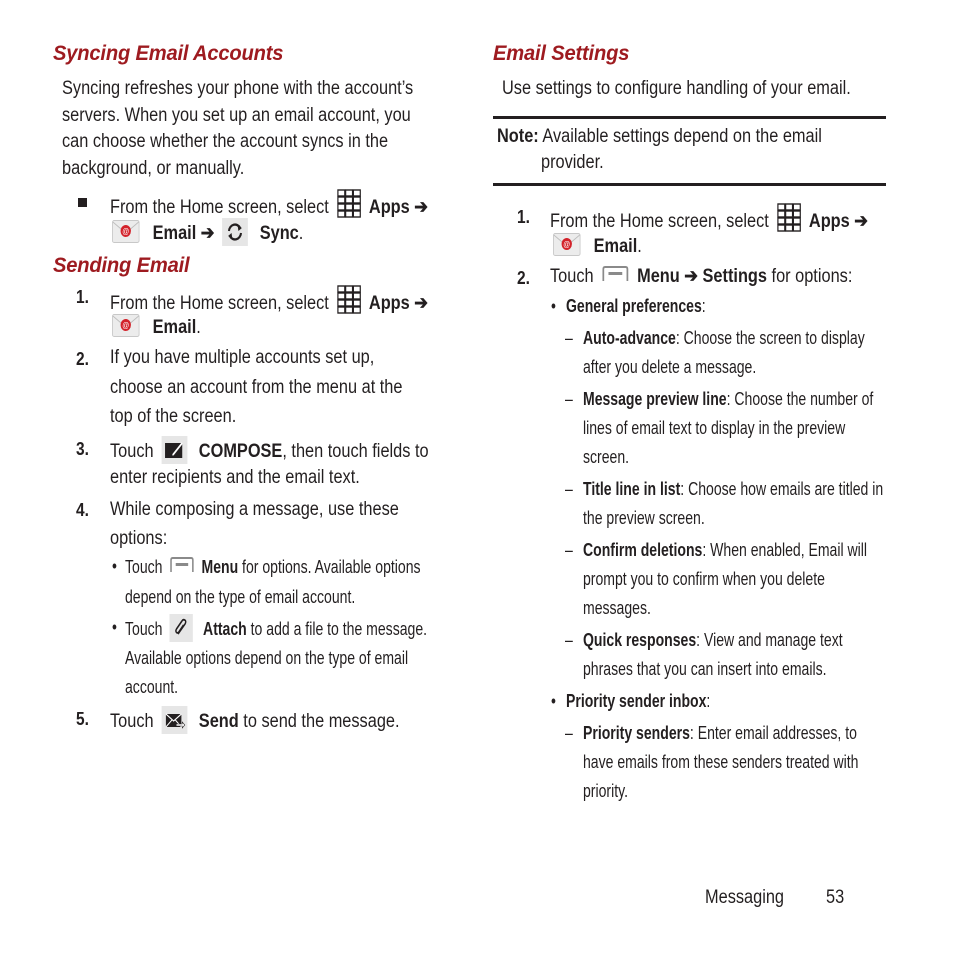 This screenshot has height=954, width=954. I want to click on send-step3-line2: enter recipients and the email text., so click(235, 477).